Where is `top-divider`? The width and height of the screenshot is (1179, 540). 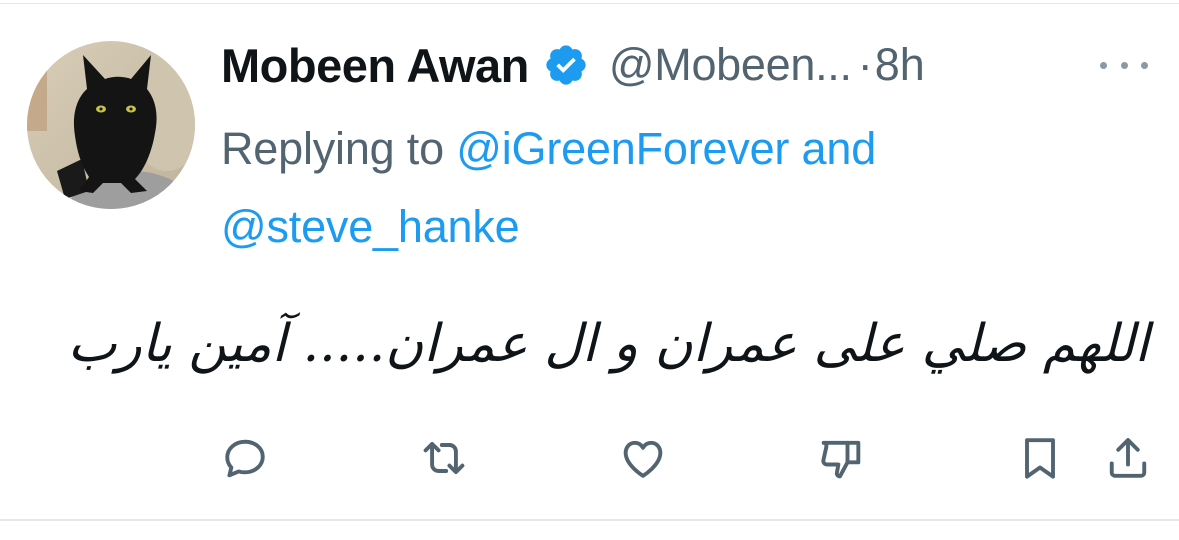
top-divider is located at coordinates (589, 3).